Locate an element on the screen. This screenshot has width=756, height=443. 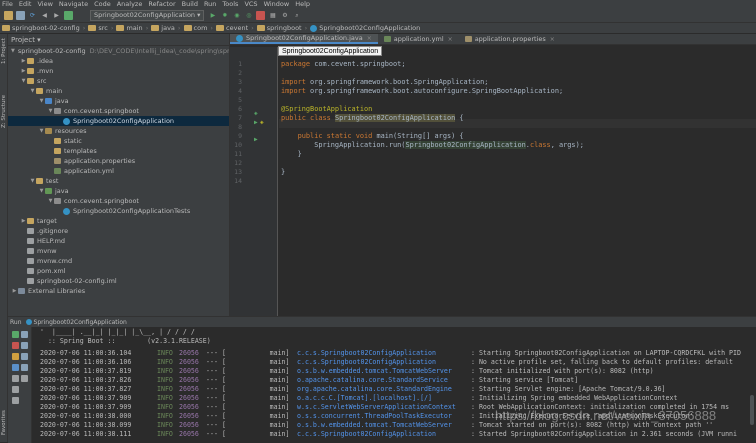
menu-help: Help is located at coordinates (302, 4).